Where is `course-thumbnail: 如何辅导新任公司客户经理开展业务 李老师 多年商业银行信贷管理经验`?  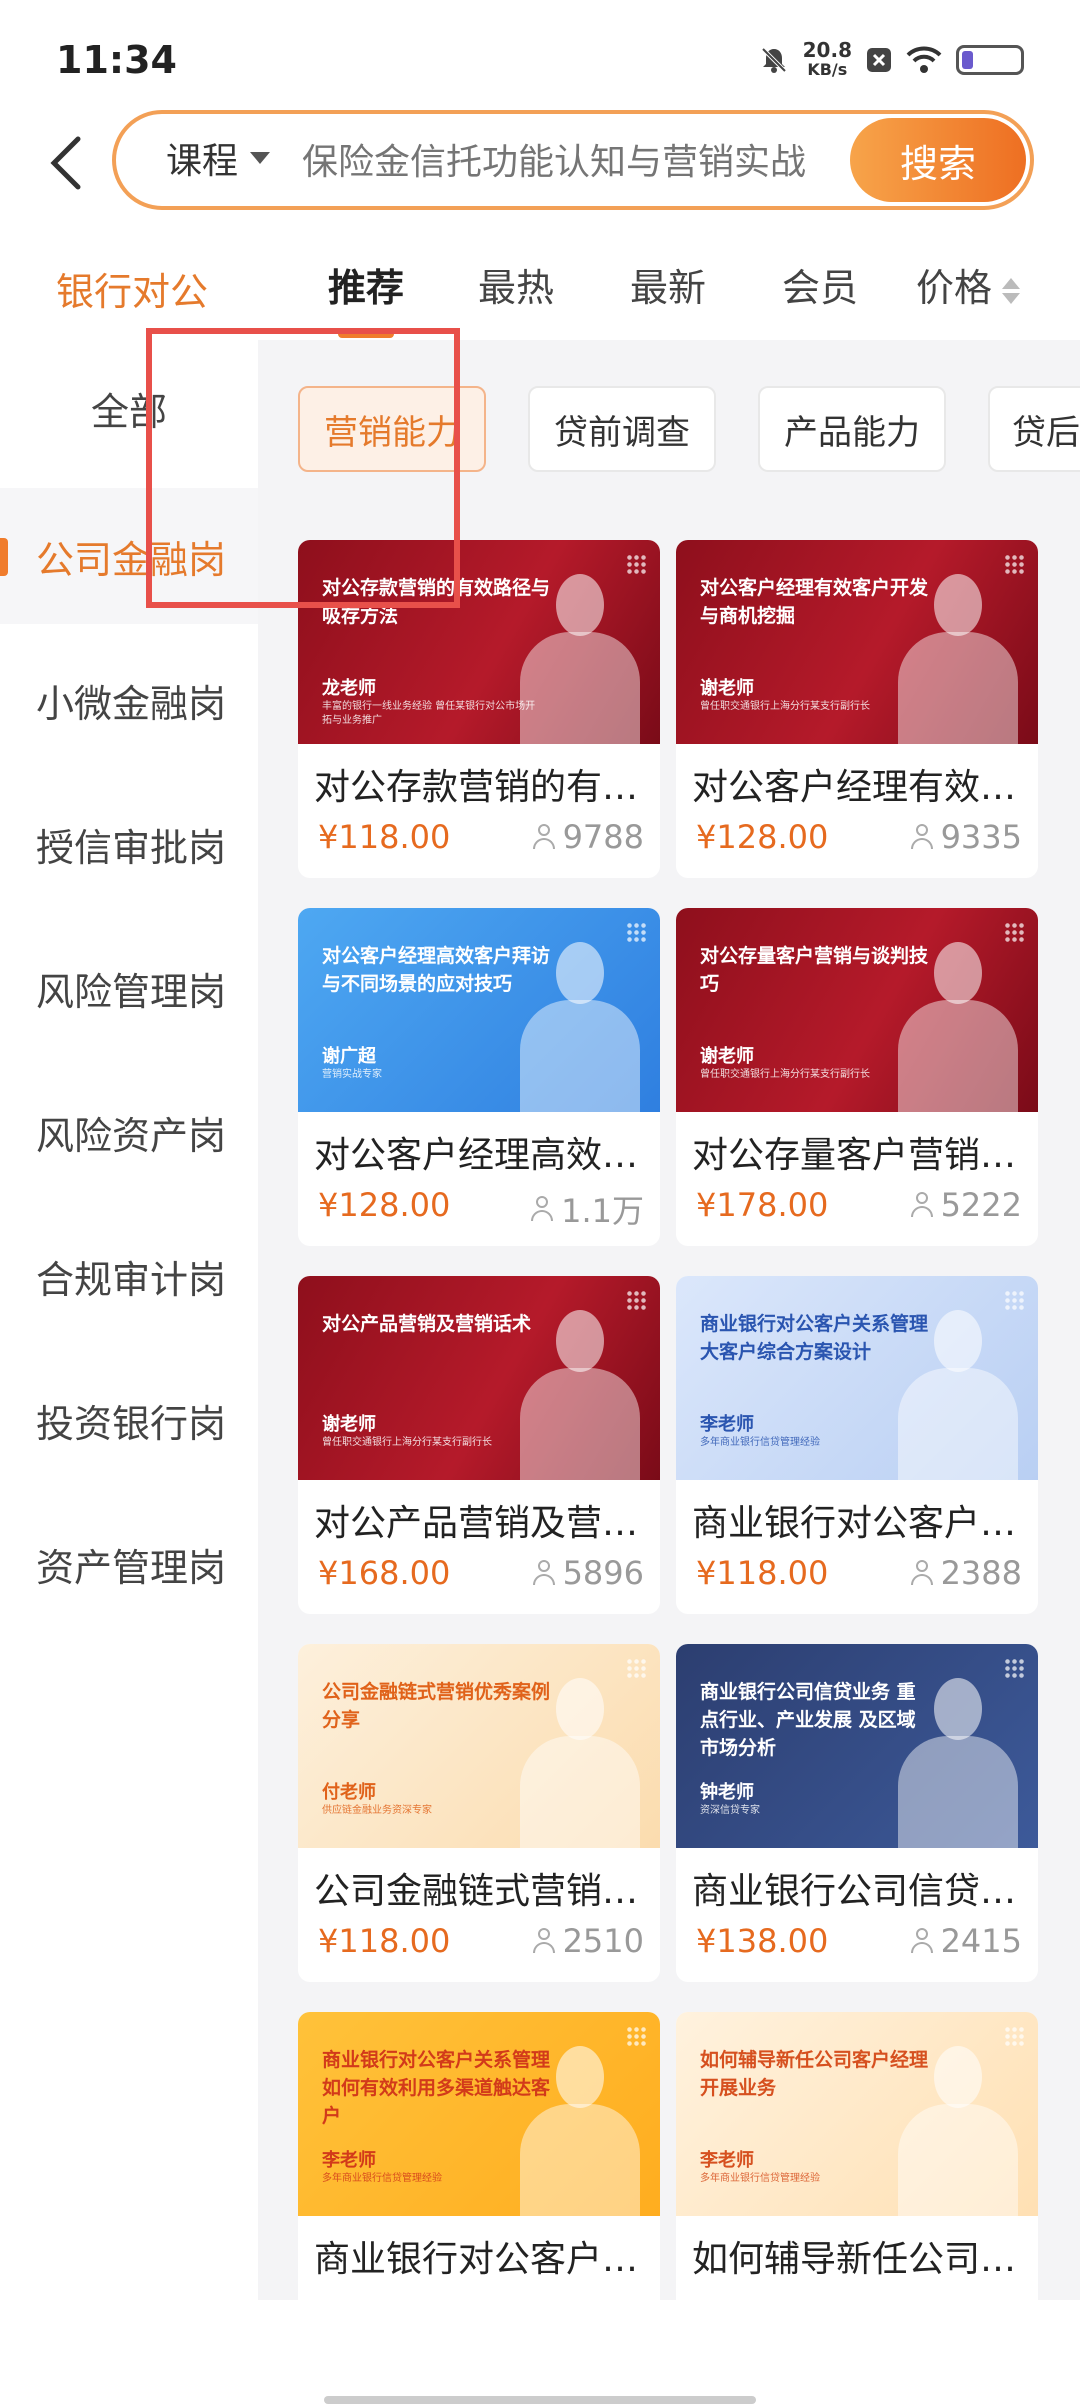
course-thumbnail: 如何辅导新任公司客户经理开展业务 李老师 多年商业银行信贷管理经验 is located at coordinates (857, 2114).